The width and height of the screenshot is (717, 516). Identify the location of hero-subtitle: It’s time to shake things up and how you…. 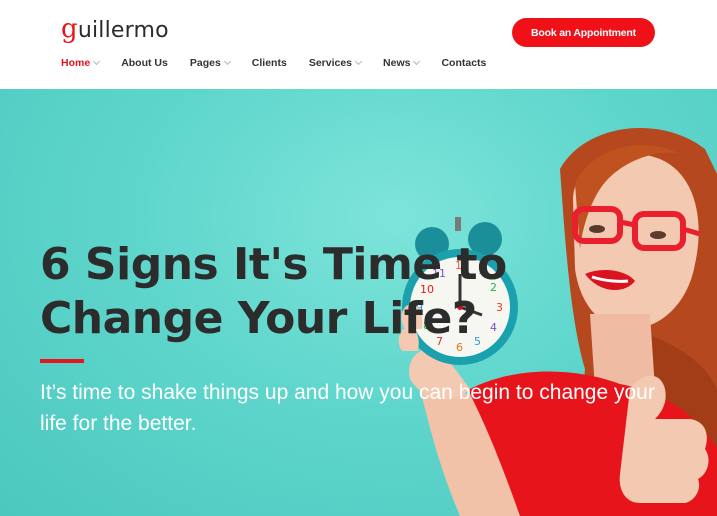
(347, 408).